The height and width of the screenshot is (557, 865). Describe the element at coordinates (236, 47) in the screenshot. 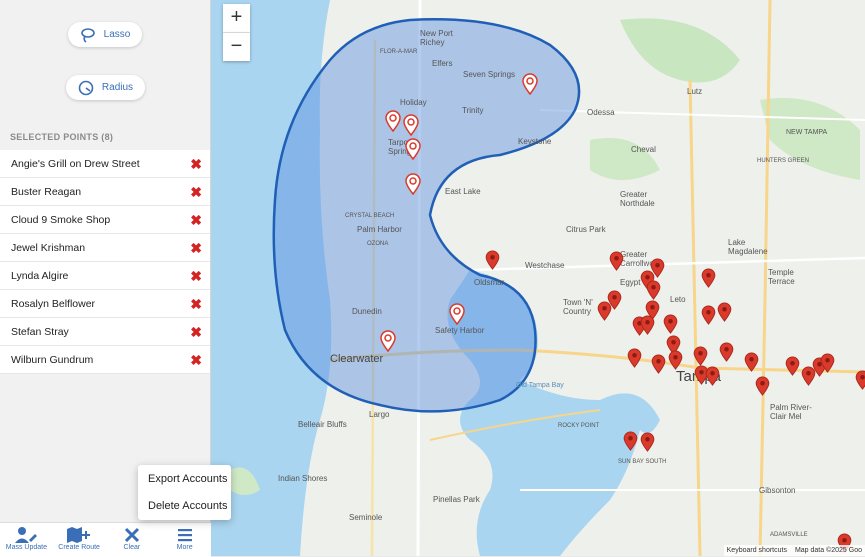

I see `zoom-out-button: −` at that location.